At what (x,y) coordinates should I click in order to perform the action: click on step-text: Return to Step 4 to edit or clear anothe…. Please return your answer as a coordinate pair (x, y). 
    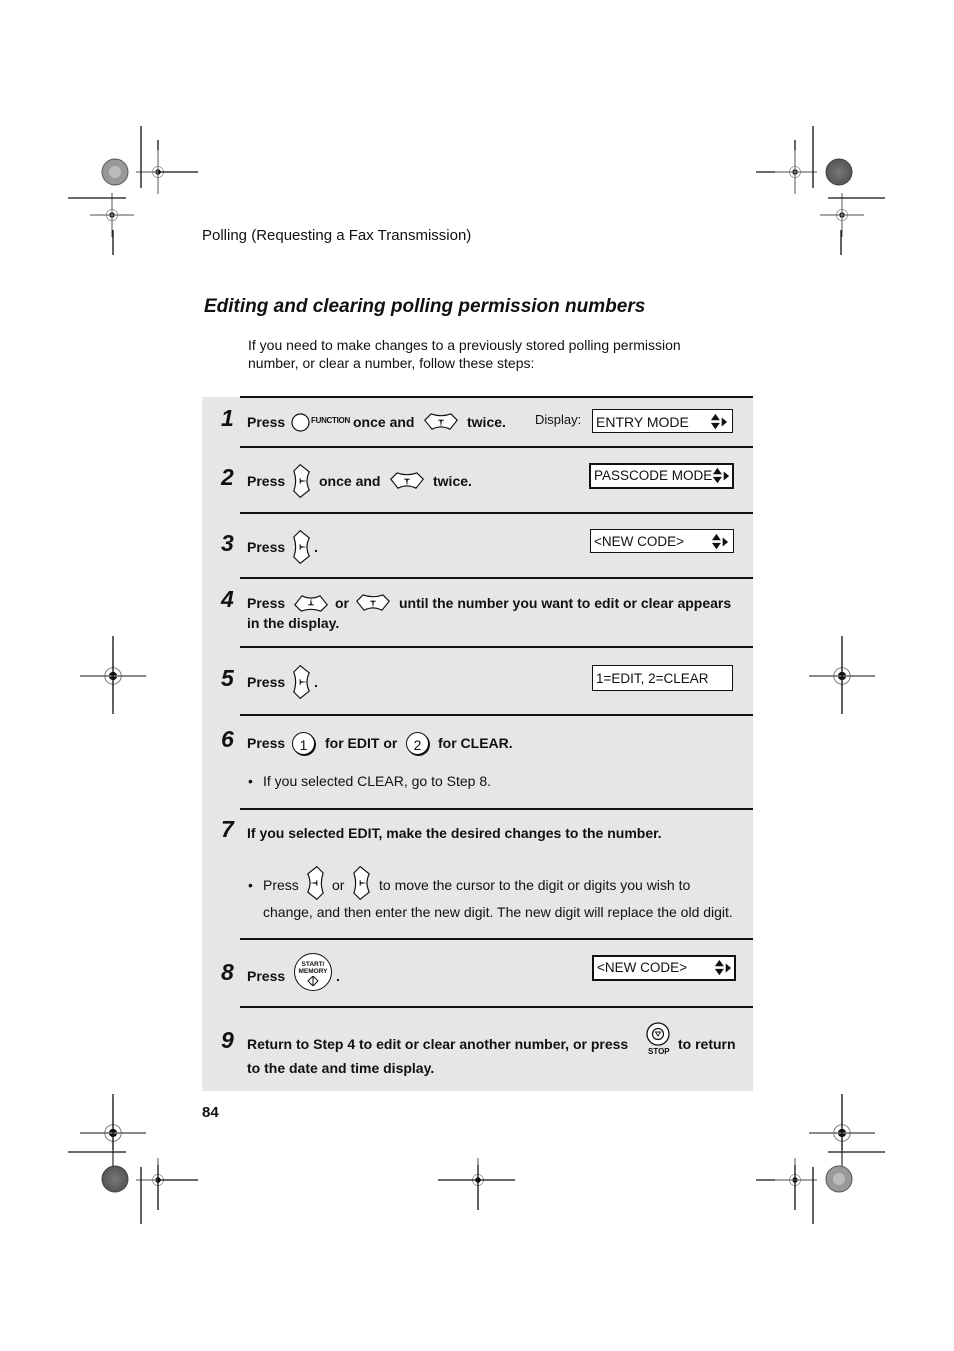
    Looking at the image, I should click on (438, 1044).